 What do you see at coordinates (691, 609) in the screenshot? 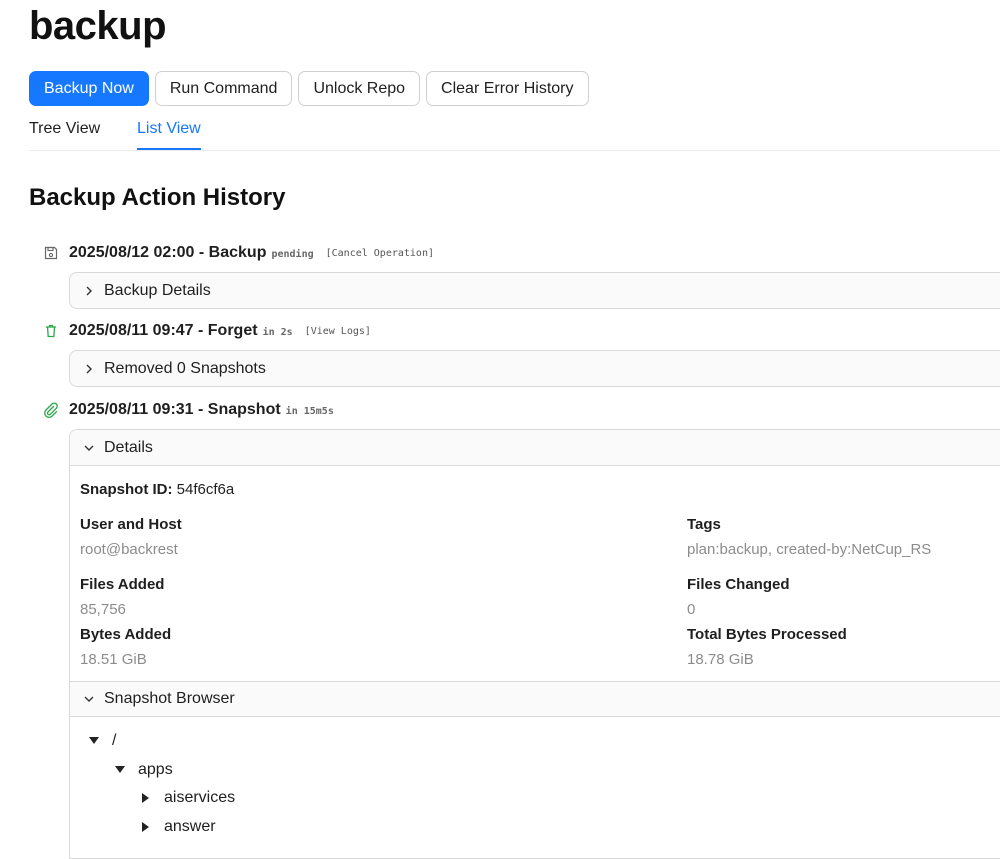
I see `files-changed-value: 0` at bounding box center [691, 609].